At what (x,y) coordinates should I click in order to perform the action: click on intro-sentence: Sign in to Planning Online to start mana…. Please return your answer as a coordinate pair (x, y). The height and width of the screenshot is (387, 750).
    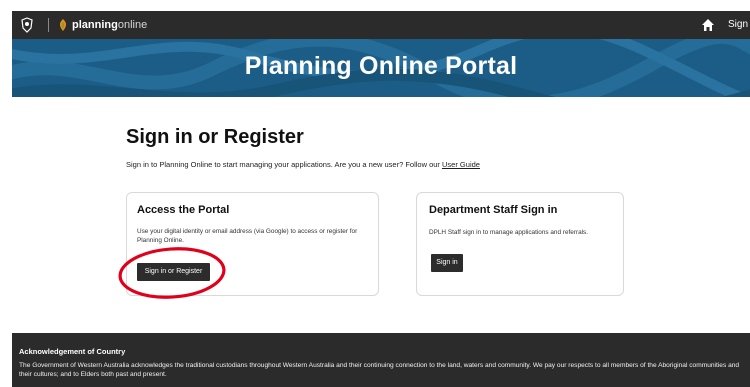
    Looking at the image, I should click on (284, 164).